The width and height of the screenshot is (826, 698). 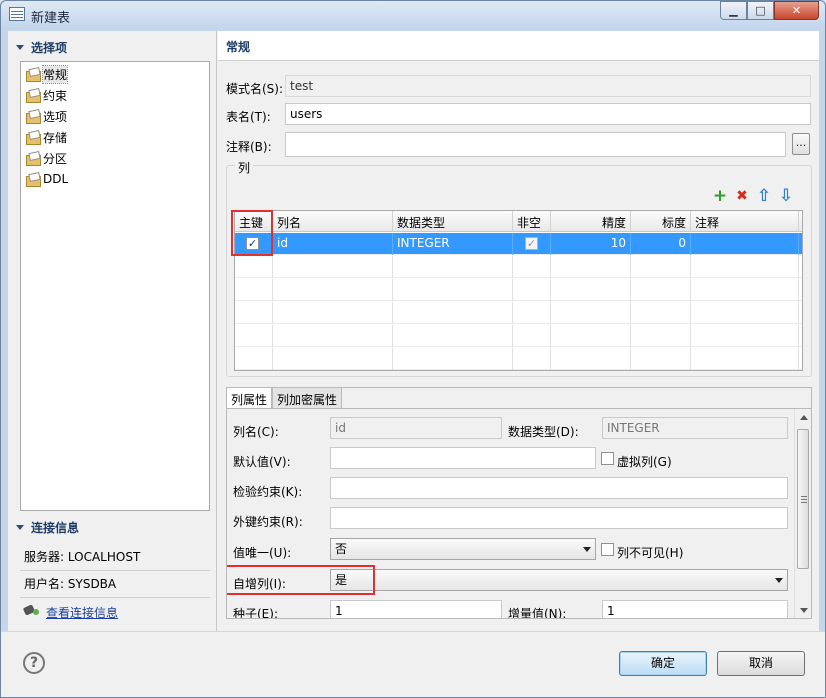 I want to click on nav-item-constraints: 约束, so click(x=46, y=95).